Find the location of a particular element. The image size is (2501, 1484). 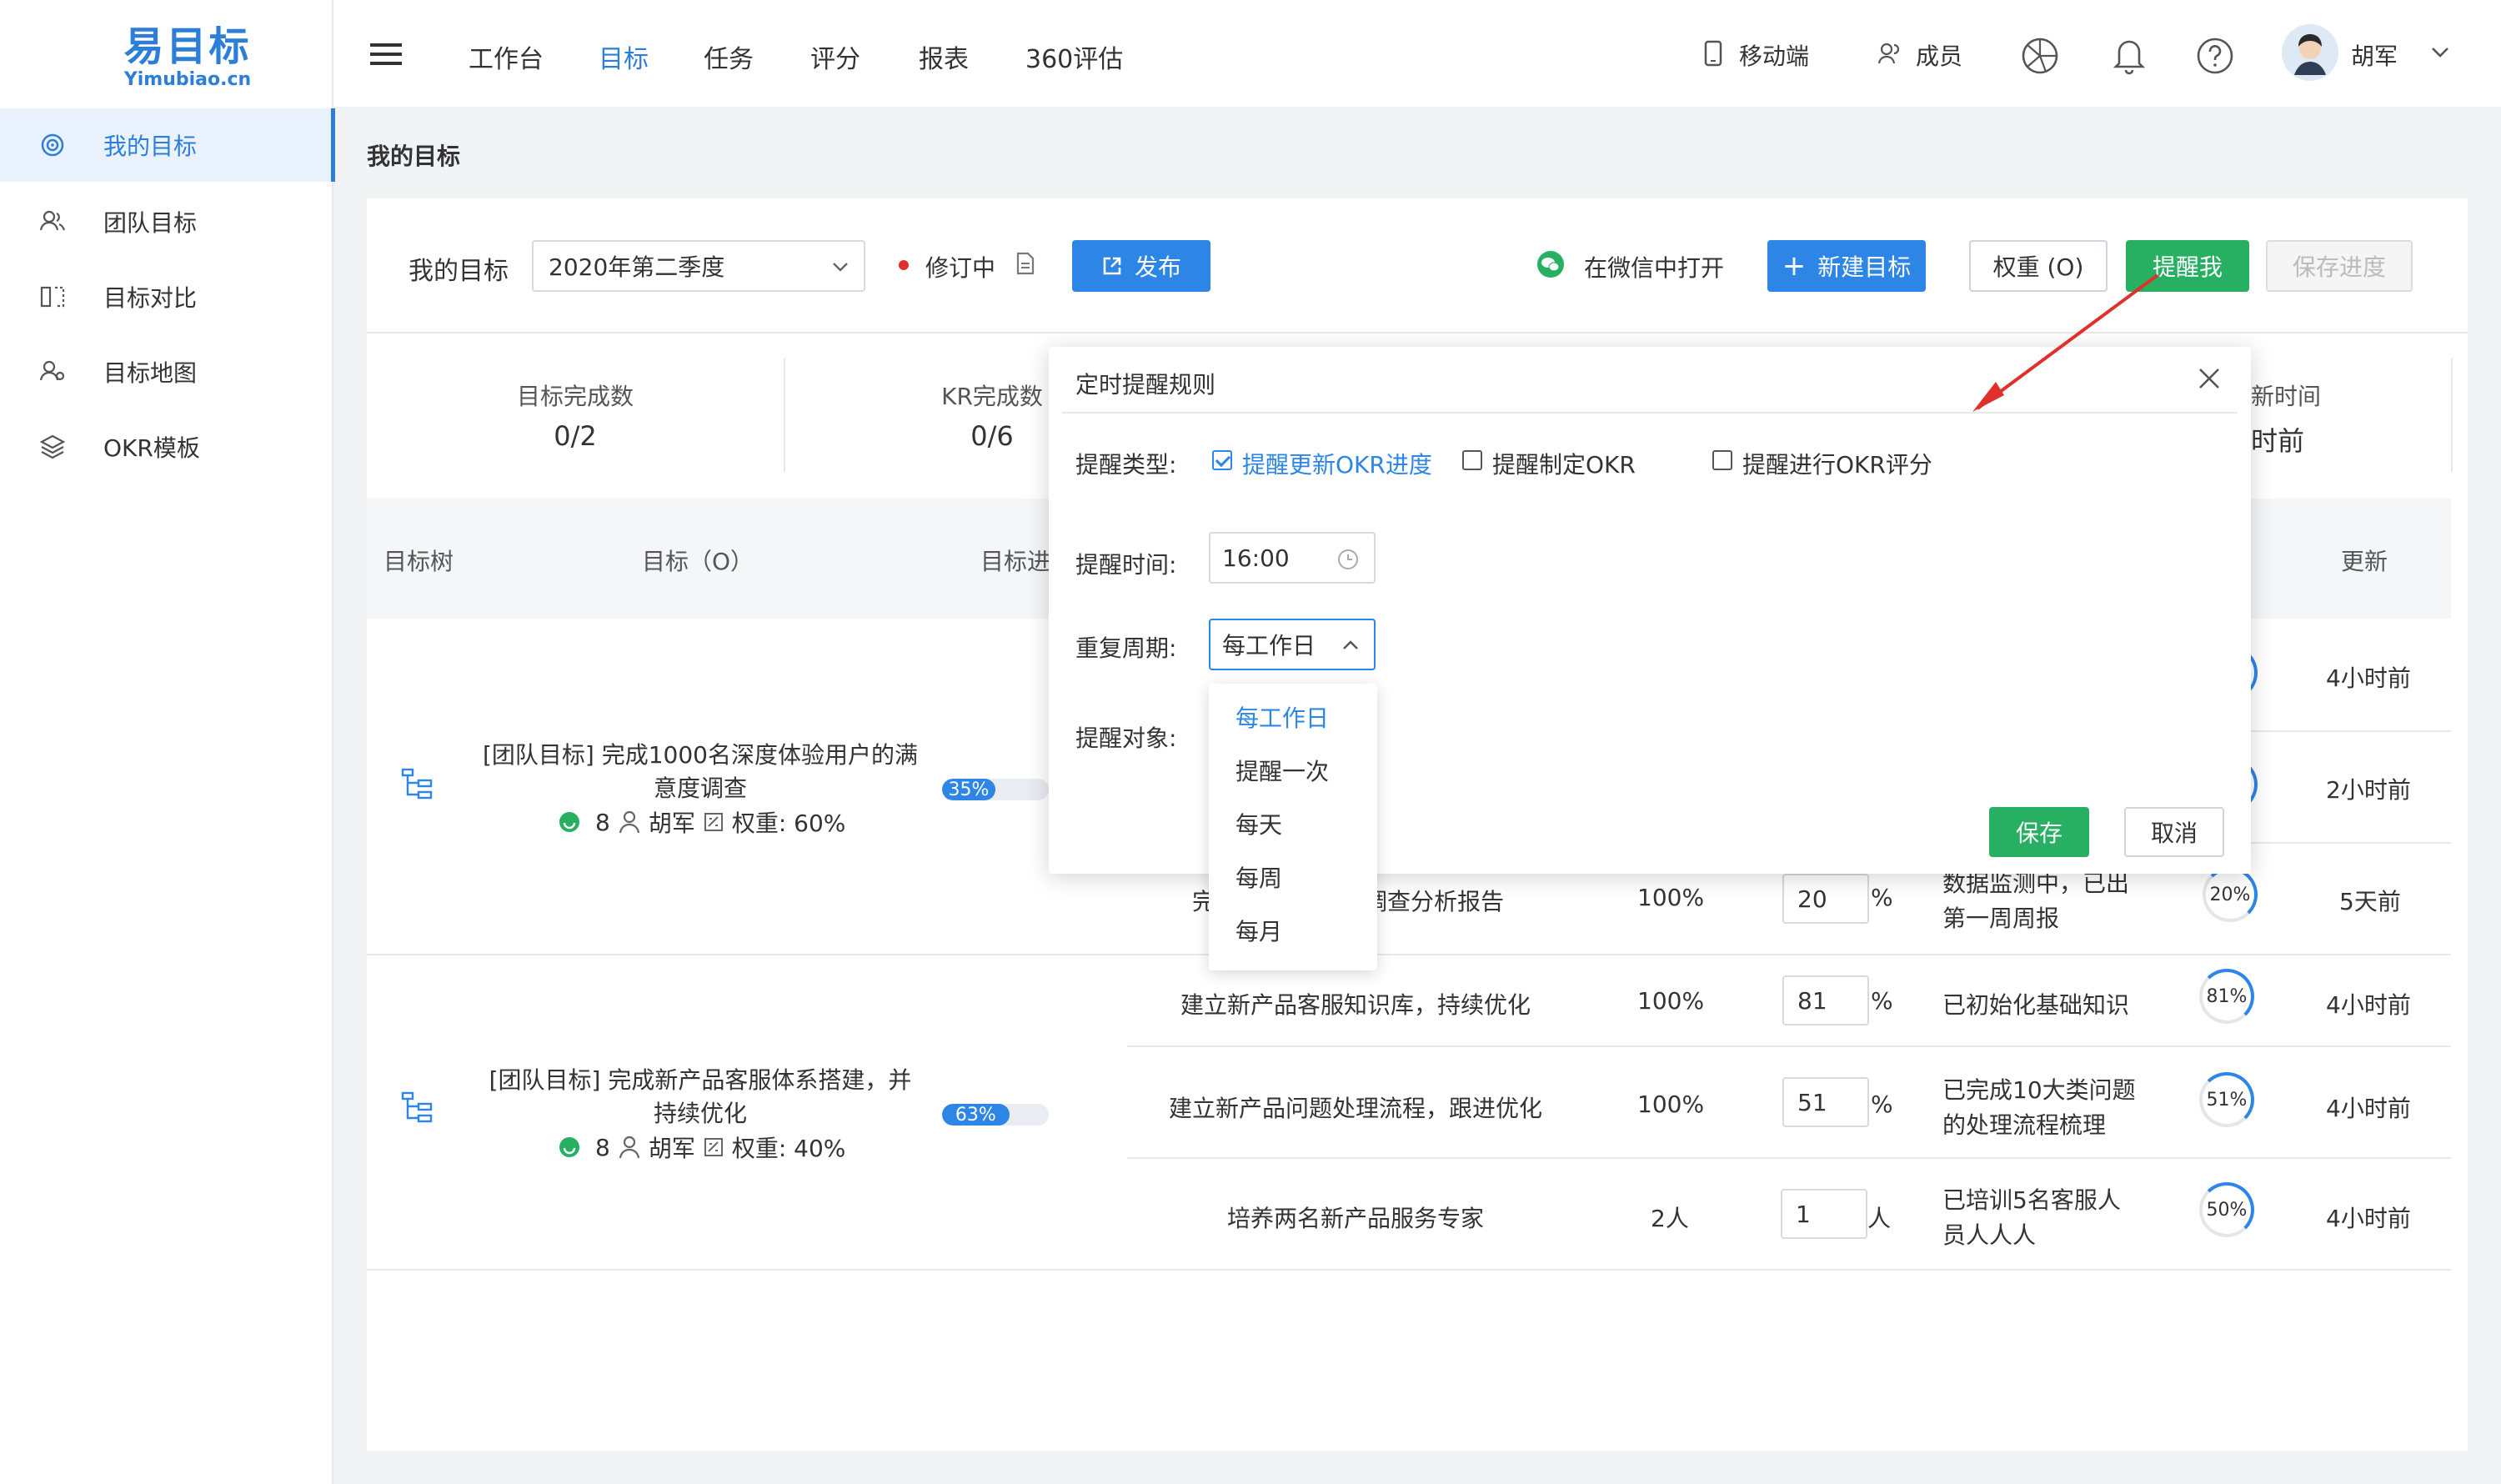

kr-name: 调查分析报告 is located at coordinates (1434, 901).